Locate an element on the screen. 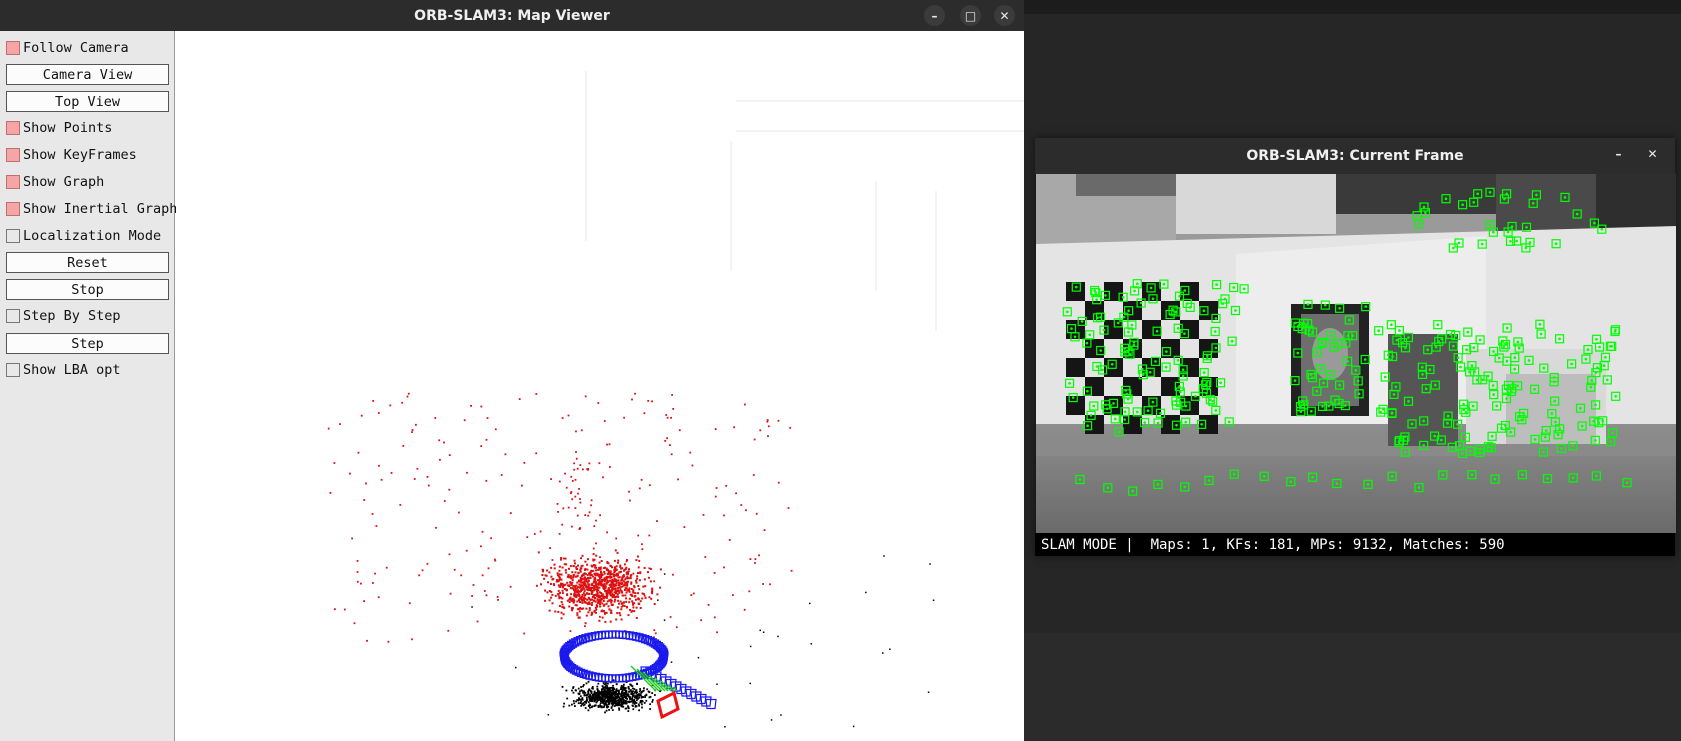 This screenshot has height=741, width=1681. maximize-icon: □ is located at coordinates (970, 15).